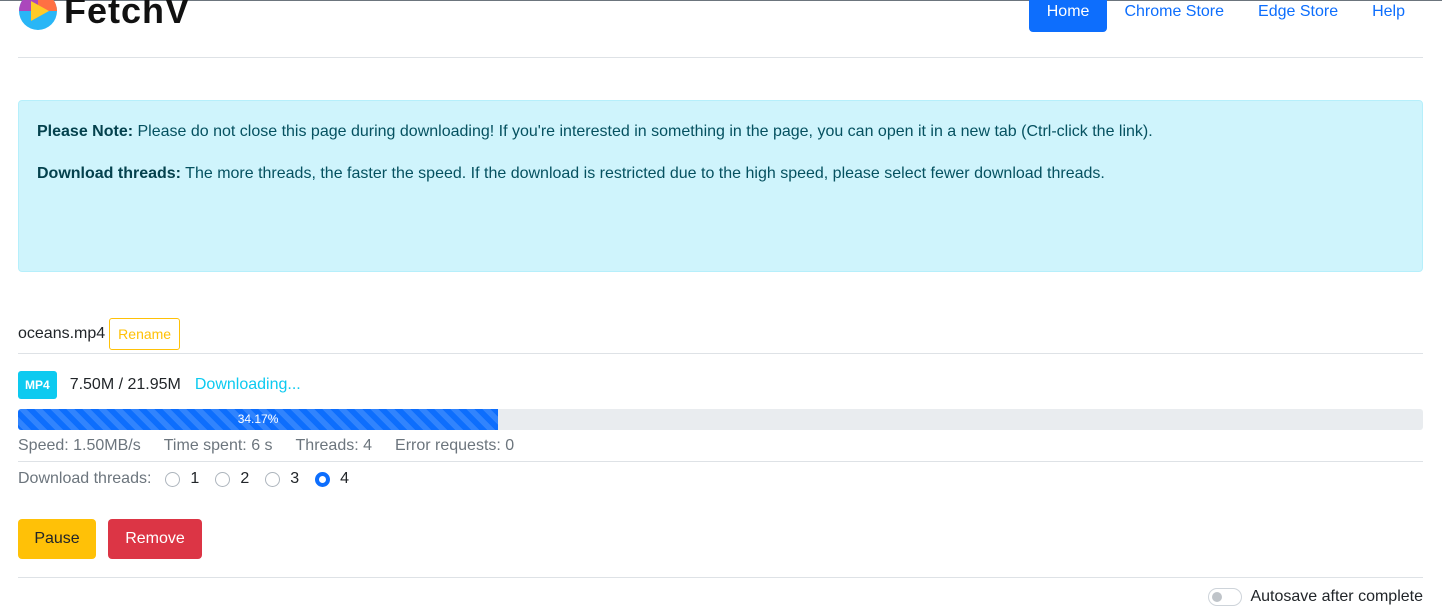 The width and height of the screenshot is (1442, 615). What do you see at coordinates (195, 478) in the screenshot?
I see `thread-option-label: 1` at bounding box center [195, 478].